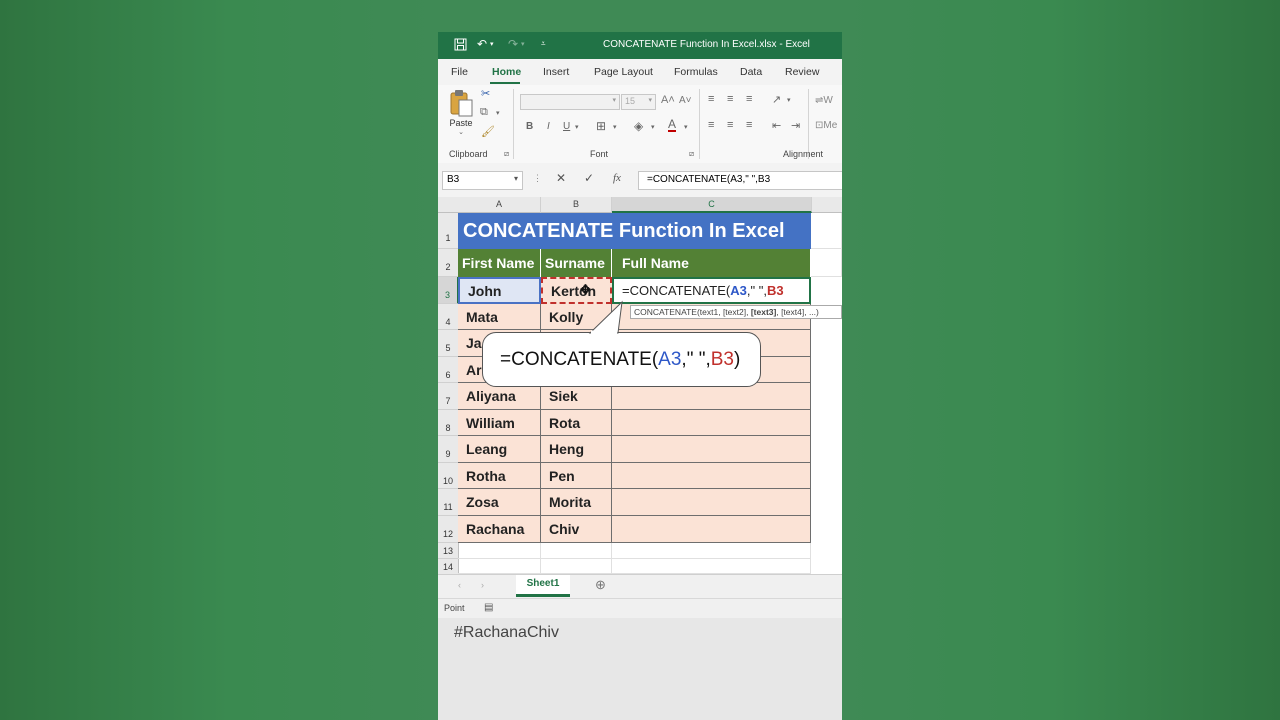  What do you see at coordinates (506, 72) in the screenshot?
I see `tab-home: Home` at bounding box center [506, 72].